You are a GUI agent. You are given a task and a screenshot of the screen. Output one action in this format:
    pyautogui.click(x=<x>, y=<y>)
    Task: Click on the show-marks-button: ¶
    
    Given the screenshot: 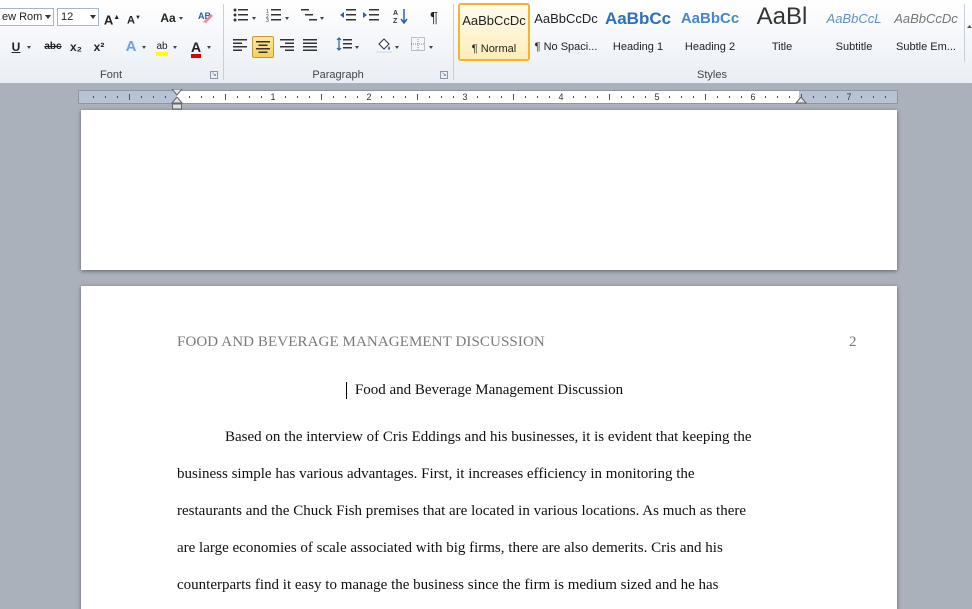 What is the action you would take?
    pyautogui.click(x=434, y=18)
    